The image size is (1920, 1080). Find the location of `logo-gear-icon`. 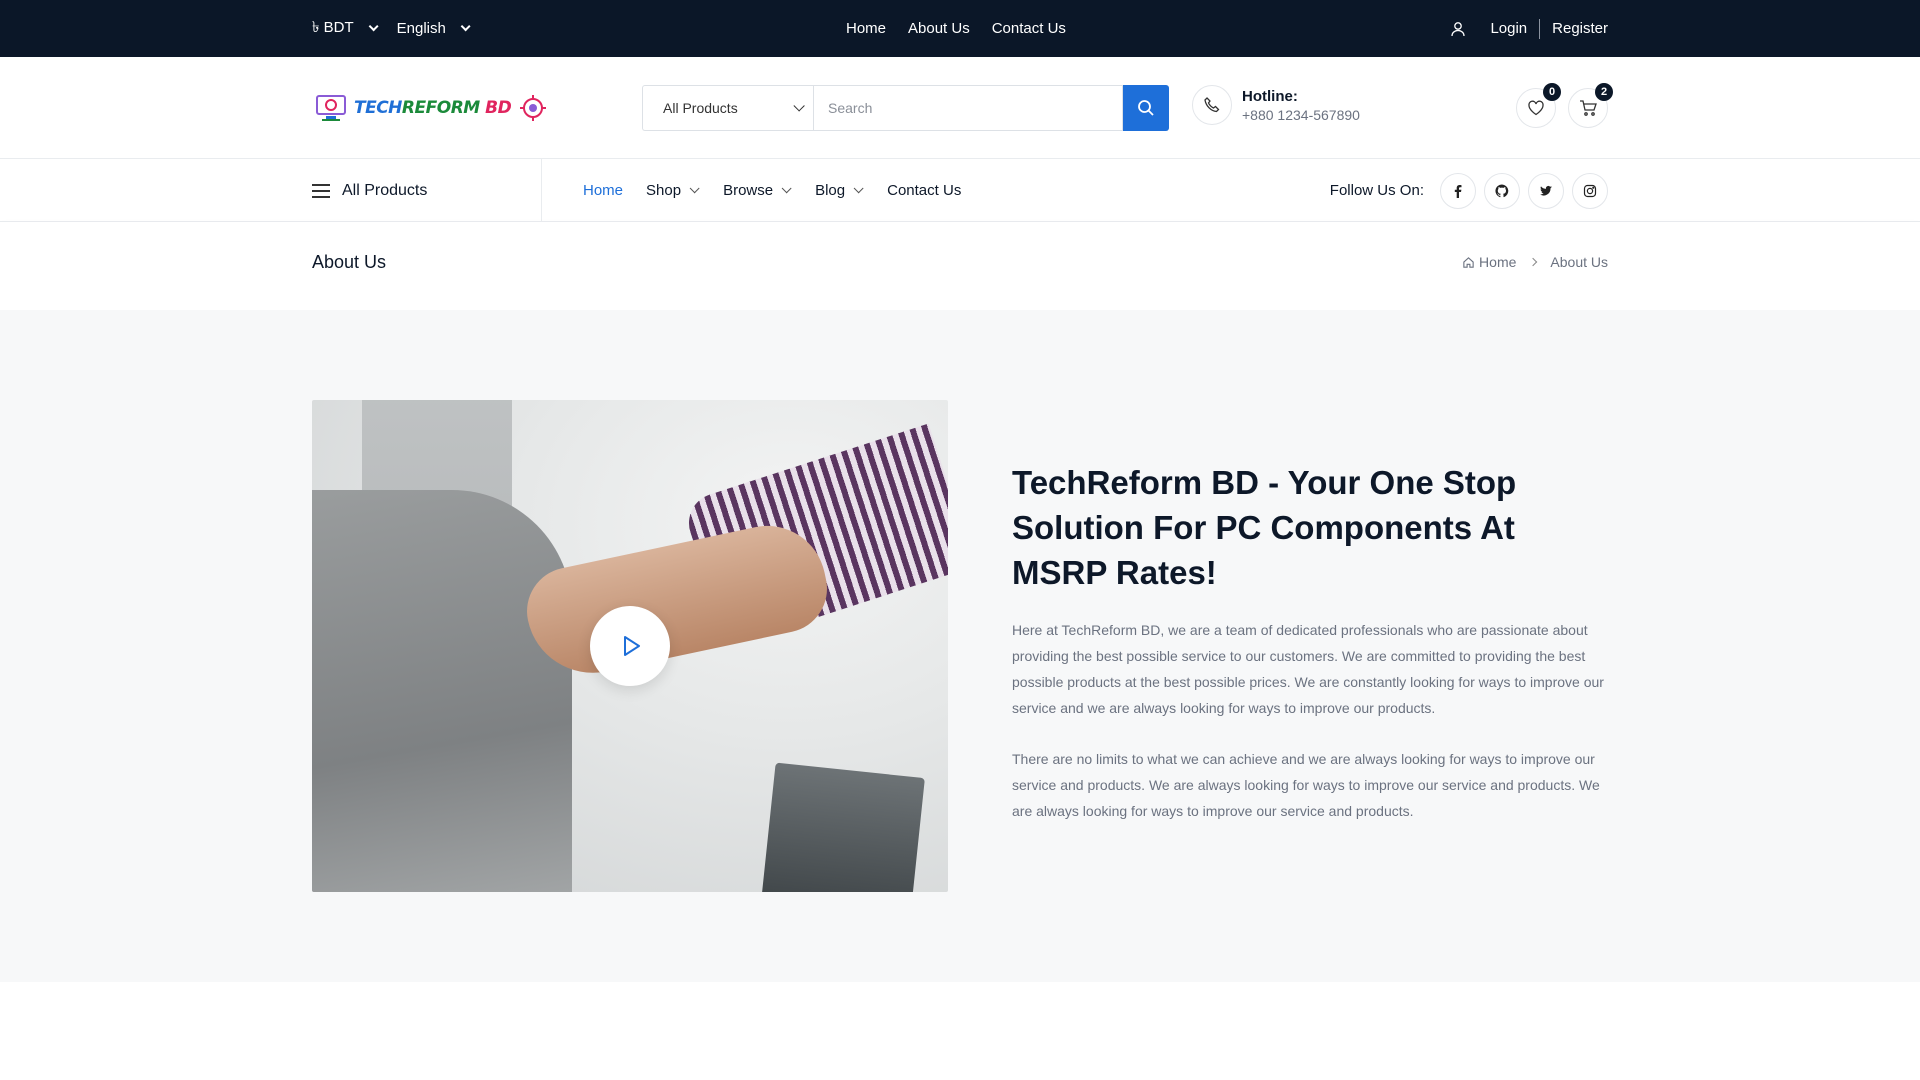

logo-gear-icon is located at coordinates (533, 108).